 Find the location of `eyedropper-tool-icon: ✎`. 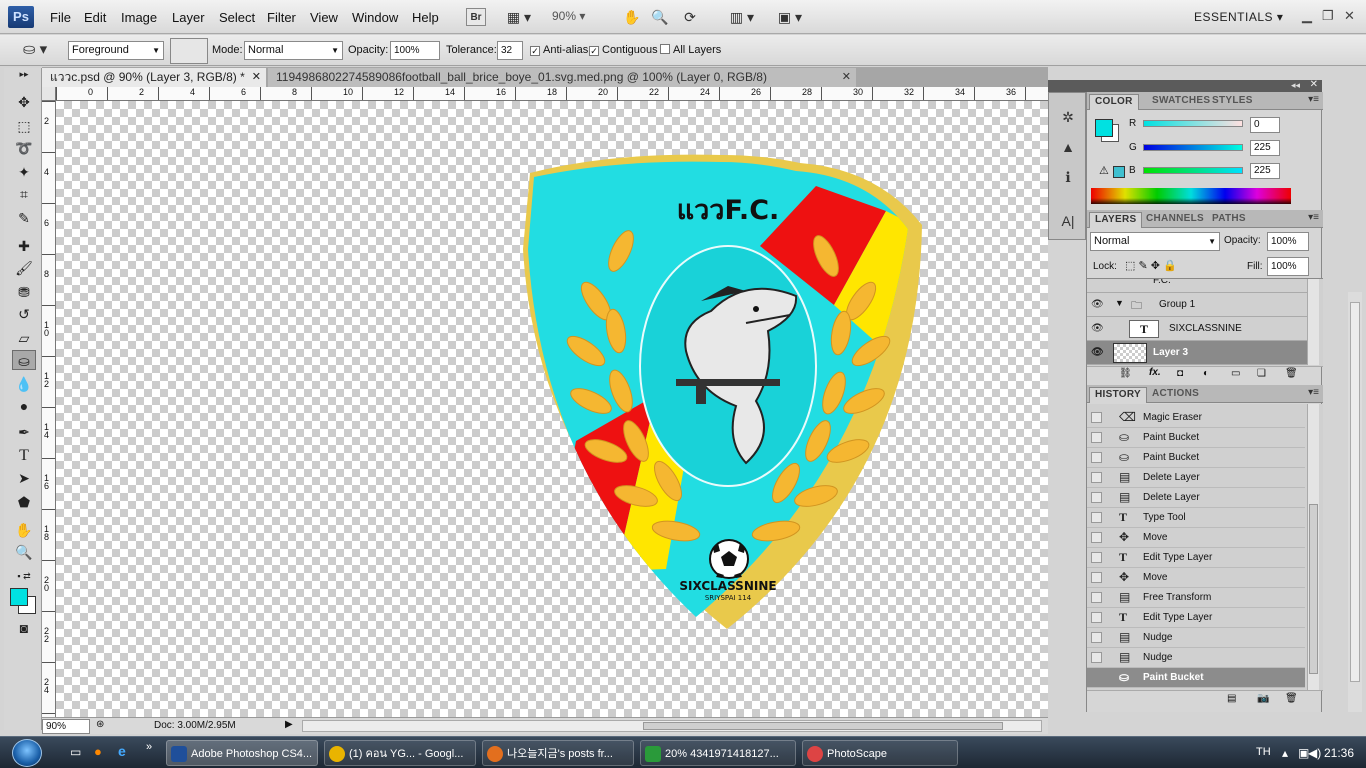

eyedropper-tool-icon: ✎ is located at coordinates (24, 218).